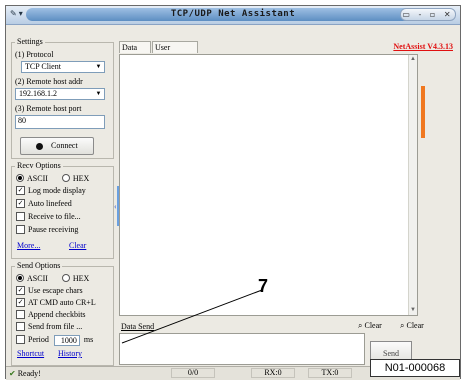  What do you see at coordinates (192, 316) in the screenshot?
I see `callout-leader-line` at bounding box center [192, 316].